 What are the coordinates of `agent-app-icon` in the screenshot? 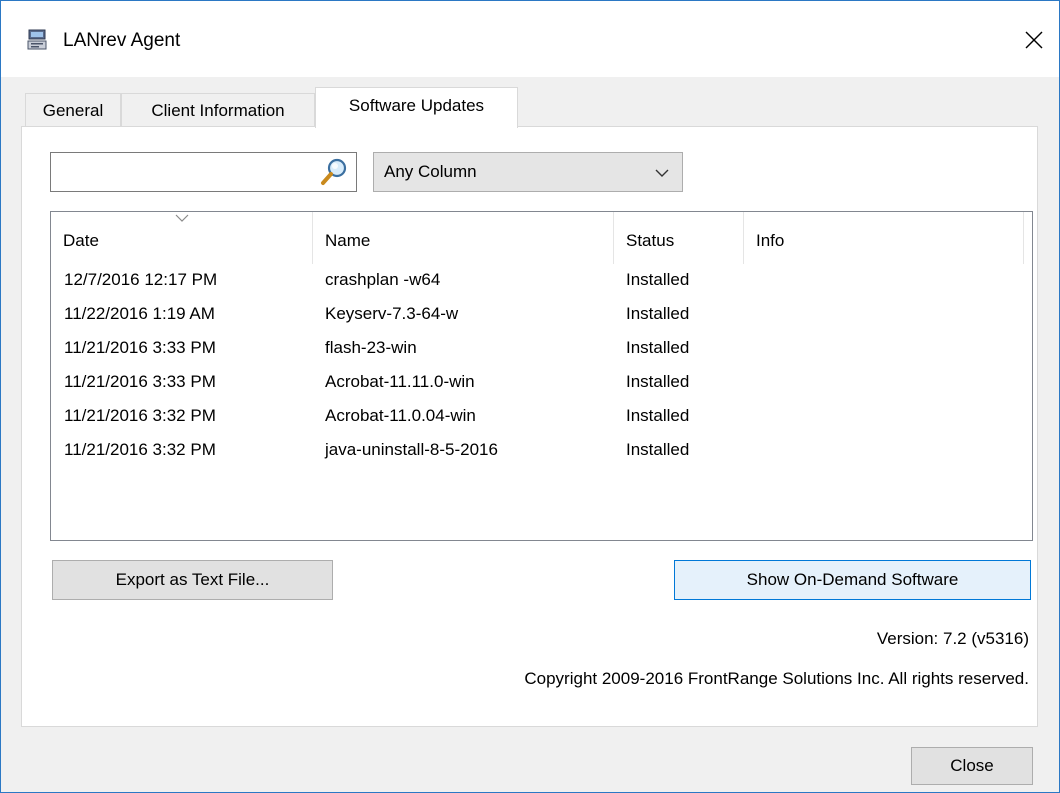 It's located at (37, 39).